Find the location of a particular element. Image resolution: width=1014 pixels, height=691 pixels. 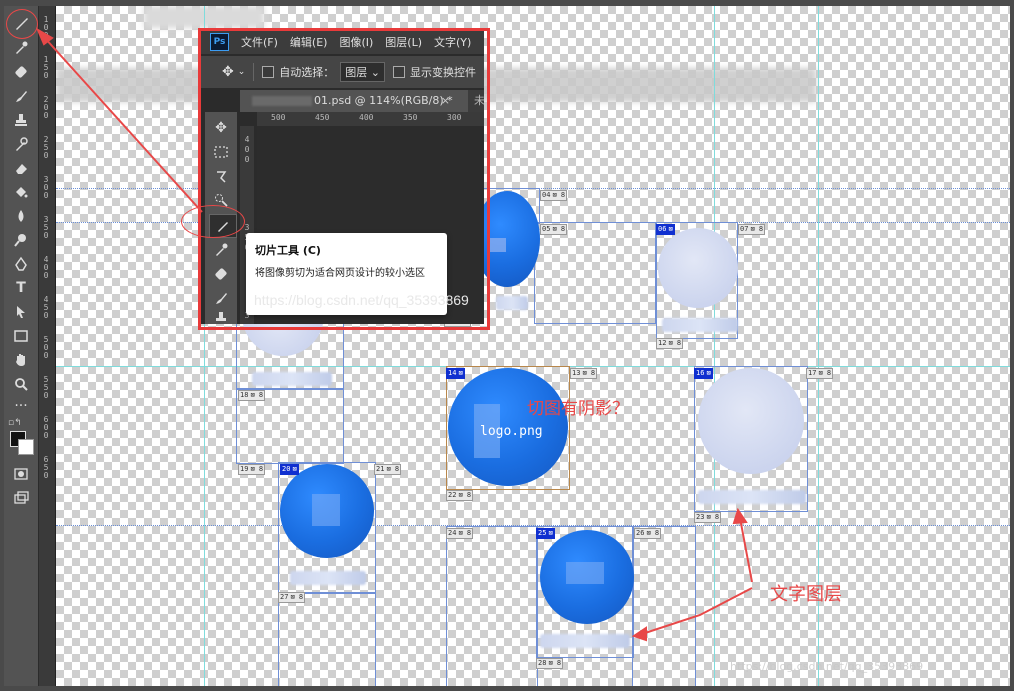

slice-07-badge: 07 is located at coordinates (744, 229).